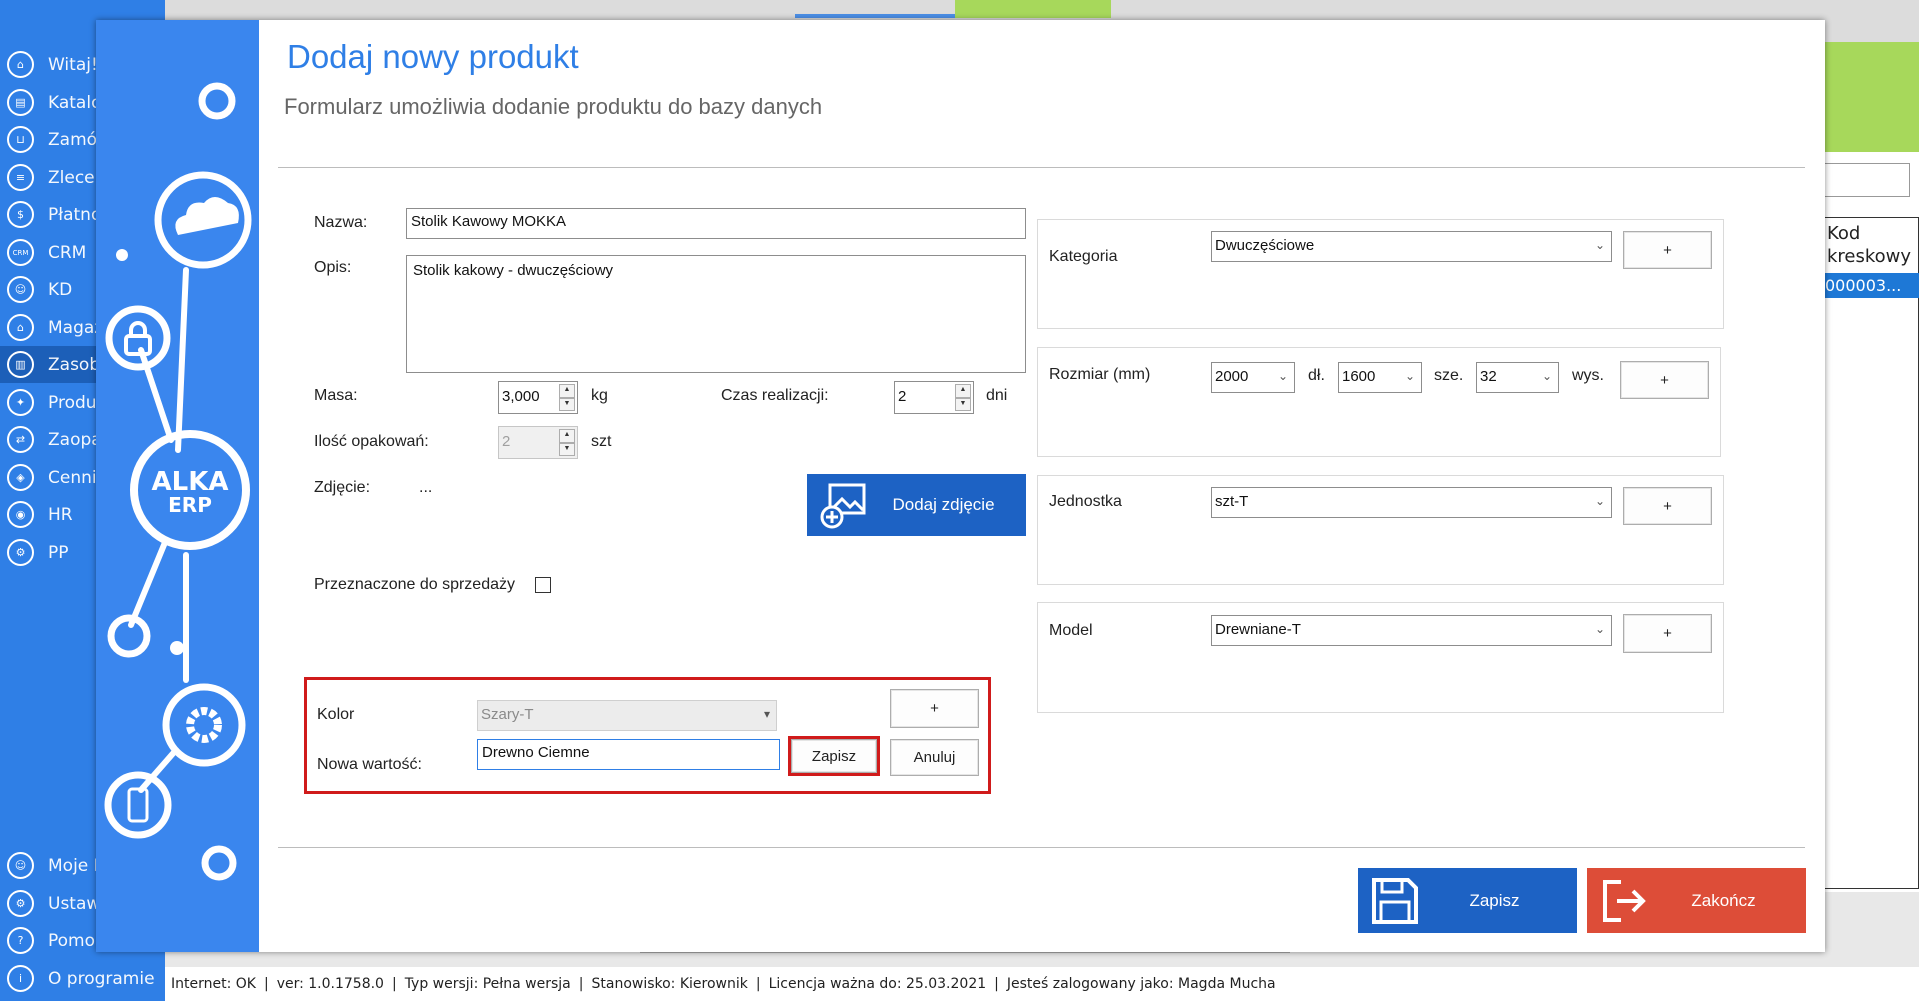 The image size is (1919, 1001). I want to click on model-select: Drewniane-T ⌄, so click(1411, 630).